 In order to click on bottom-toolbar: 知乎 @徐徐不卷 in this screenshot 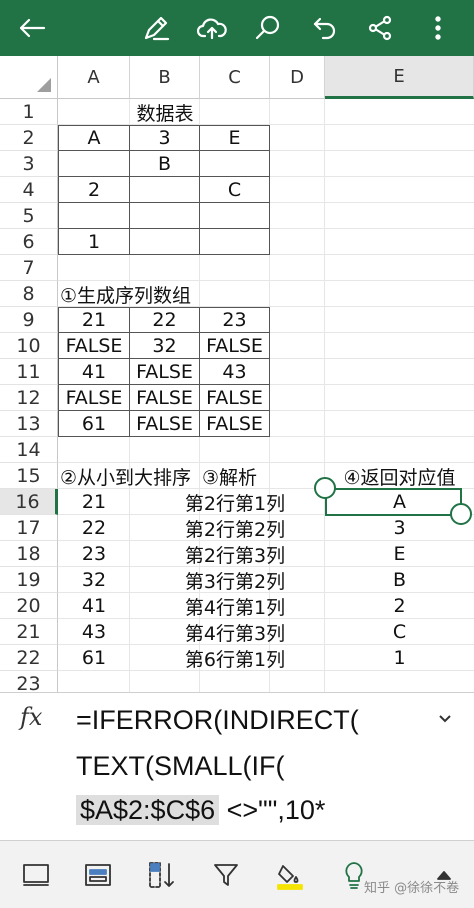, I will do `click(237, 874)`.